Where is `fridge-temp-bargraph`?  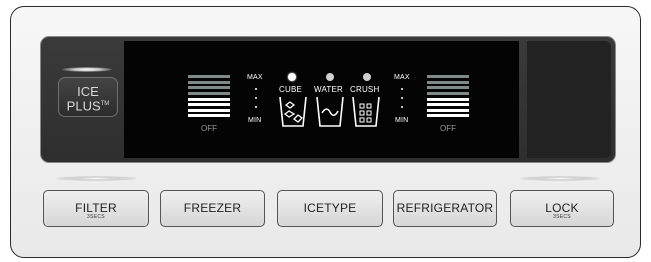
fridge-temp-bargraph is located at coordinates (448, 97).